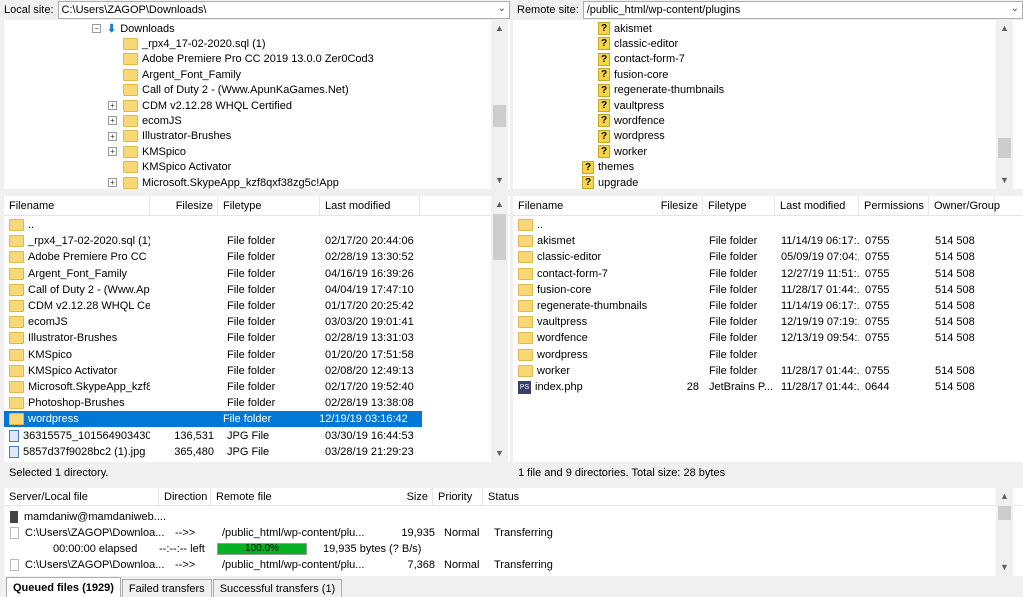 The width and height of the screenshot is (1023, 597). I want to click on tree-item: KMSpico Activator, so click(168, 167).